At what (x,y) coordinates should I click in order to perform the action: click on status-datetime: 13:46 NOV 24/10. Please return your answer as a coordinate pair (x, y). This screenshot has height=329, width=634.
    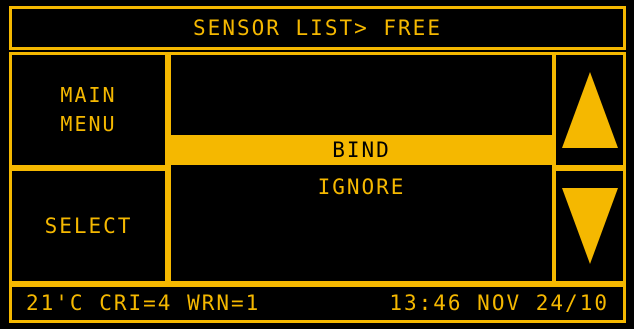
    Looking at the image, I should click on (499, 303).